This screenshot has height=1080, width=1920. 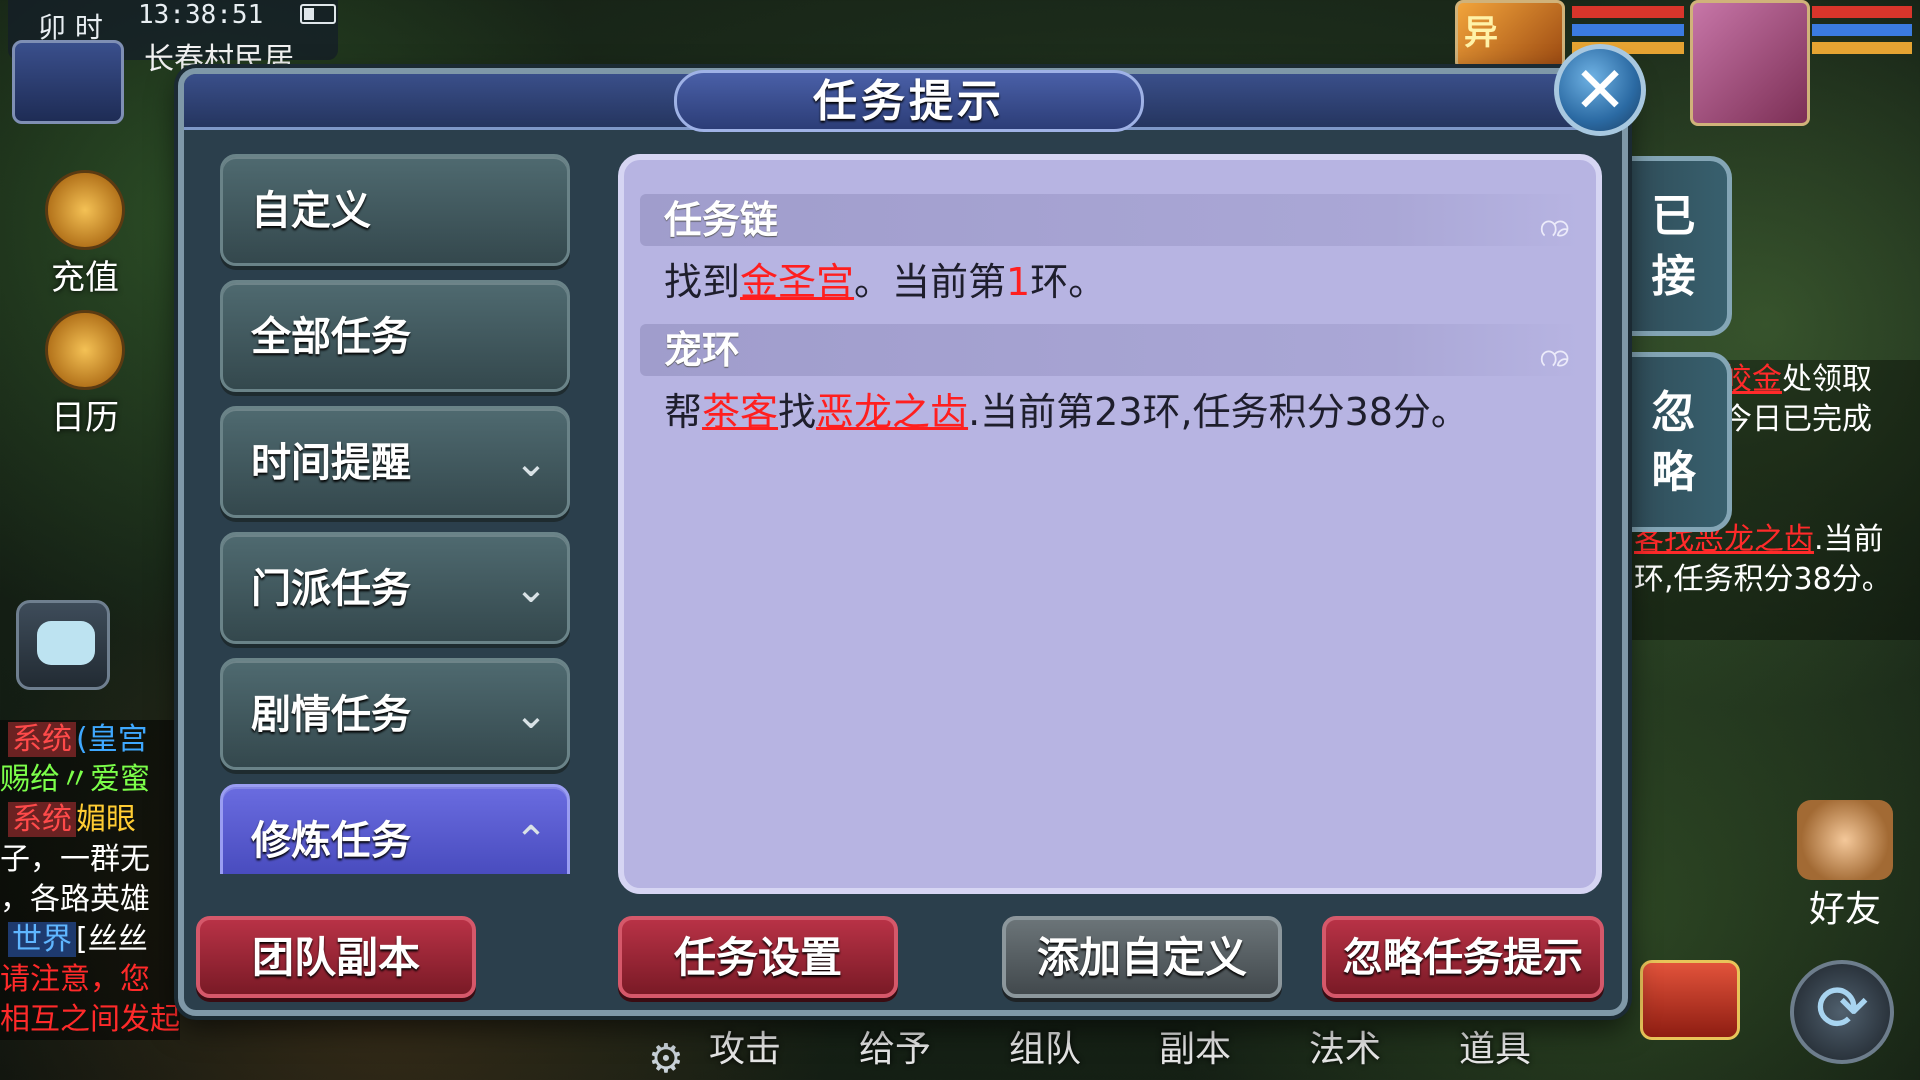 I want to click on category-story-quests: 剧情任务 ⌄, so click(x=395, y=714).